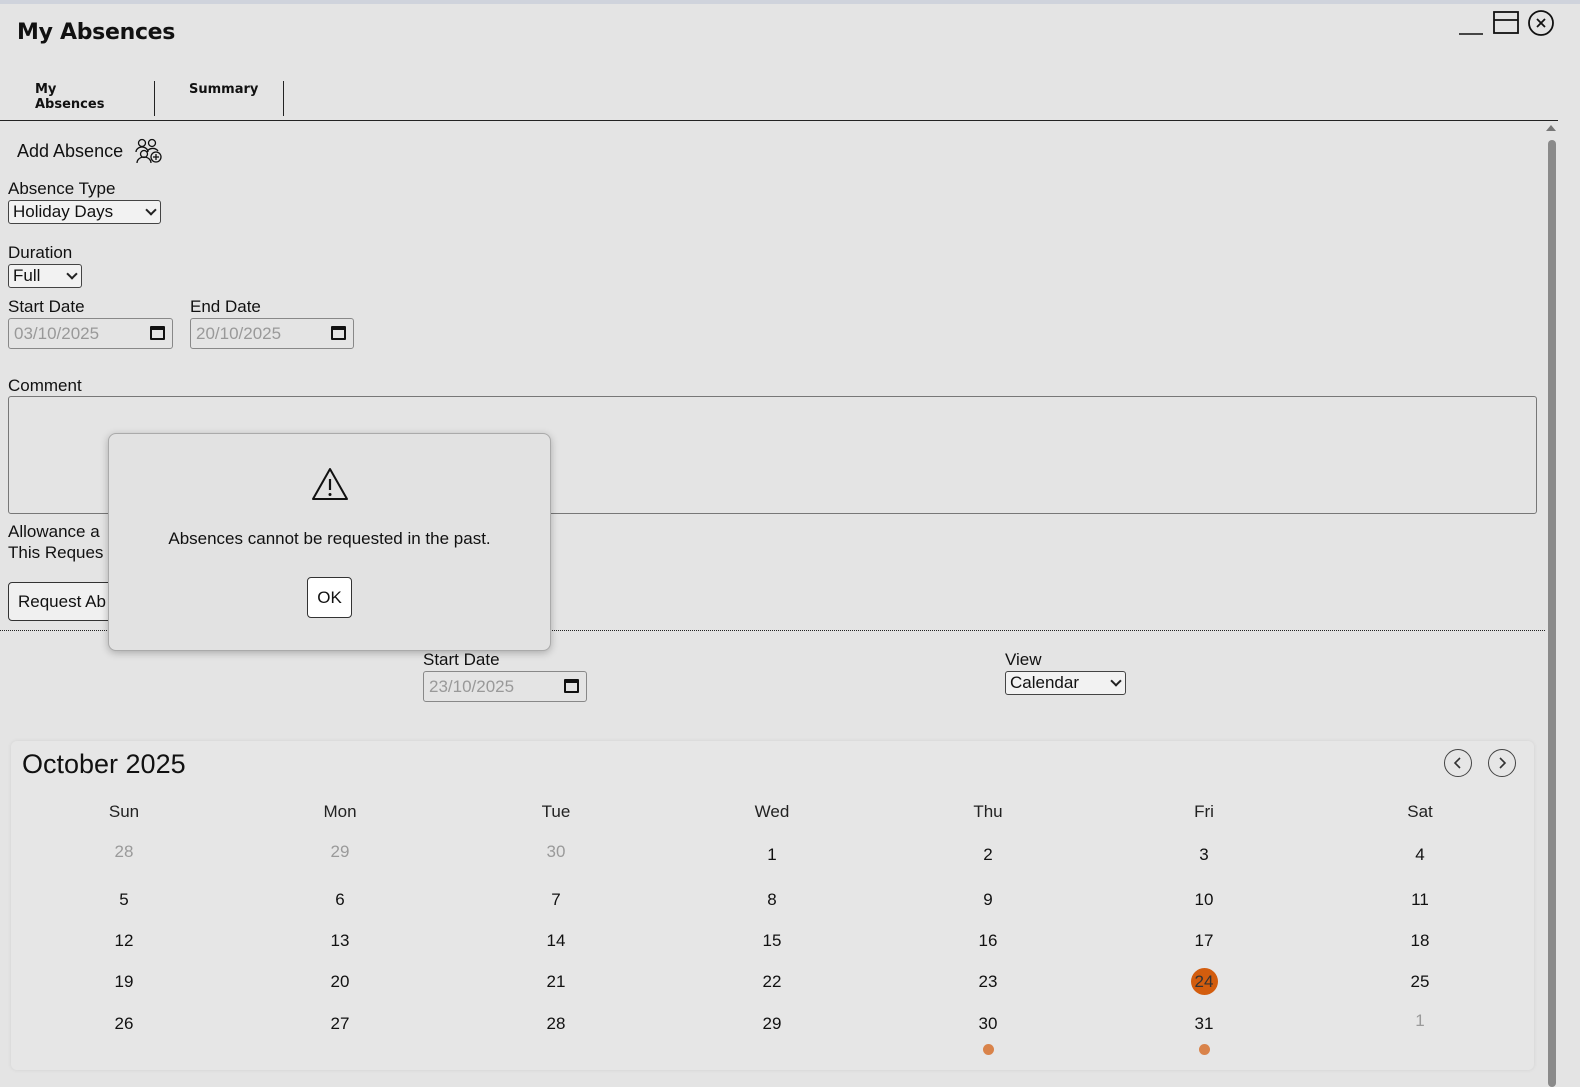 The height and width of the screenshot is (1087, 1580). What do you see at coordinates (505, 686) in the screenshot?
I see `filter-start-date-input: 23/10/2025` at bounding box center [505, 686].